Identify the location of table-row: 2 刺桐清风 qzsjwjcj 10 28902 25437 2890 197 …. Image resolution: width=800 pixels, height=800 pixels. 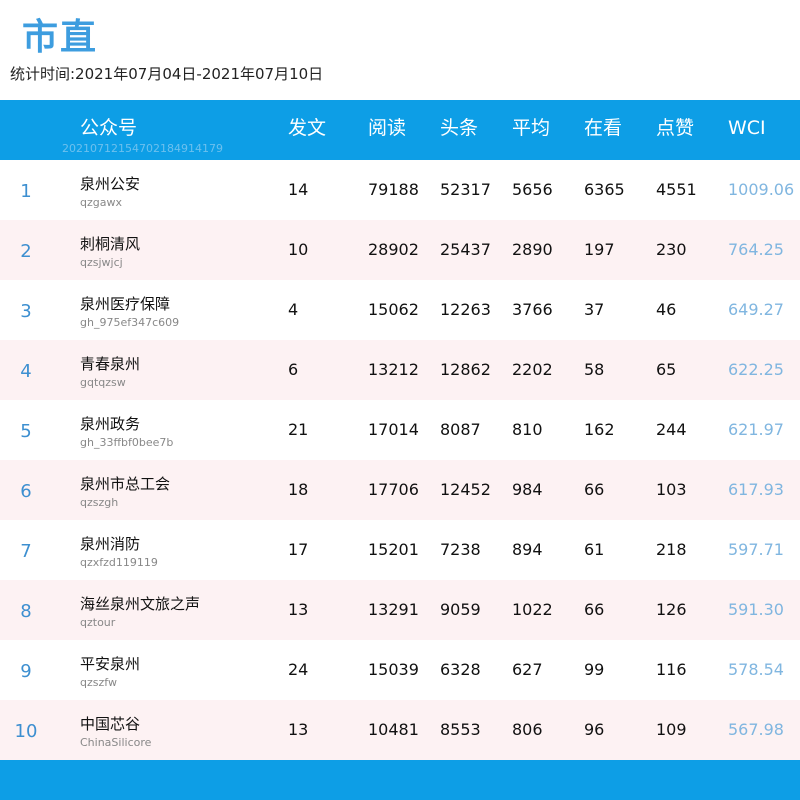
(400, 250).